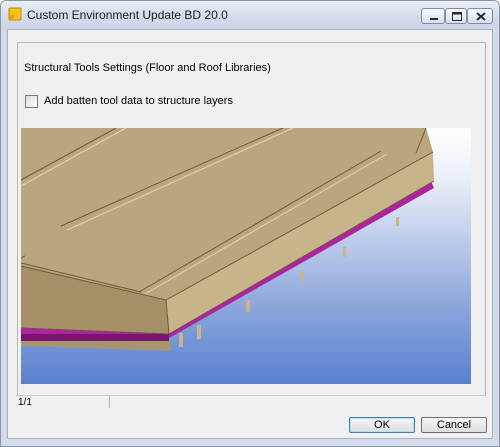 The image size is (500, 447). What do you see at coordinates (454, 425) in the screenshot?
I see `cancel-button: Cancel` at bounding box center [454, 425].